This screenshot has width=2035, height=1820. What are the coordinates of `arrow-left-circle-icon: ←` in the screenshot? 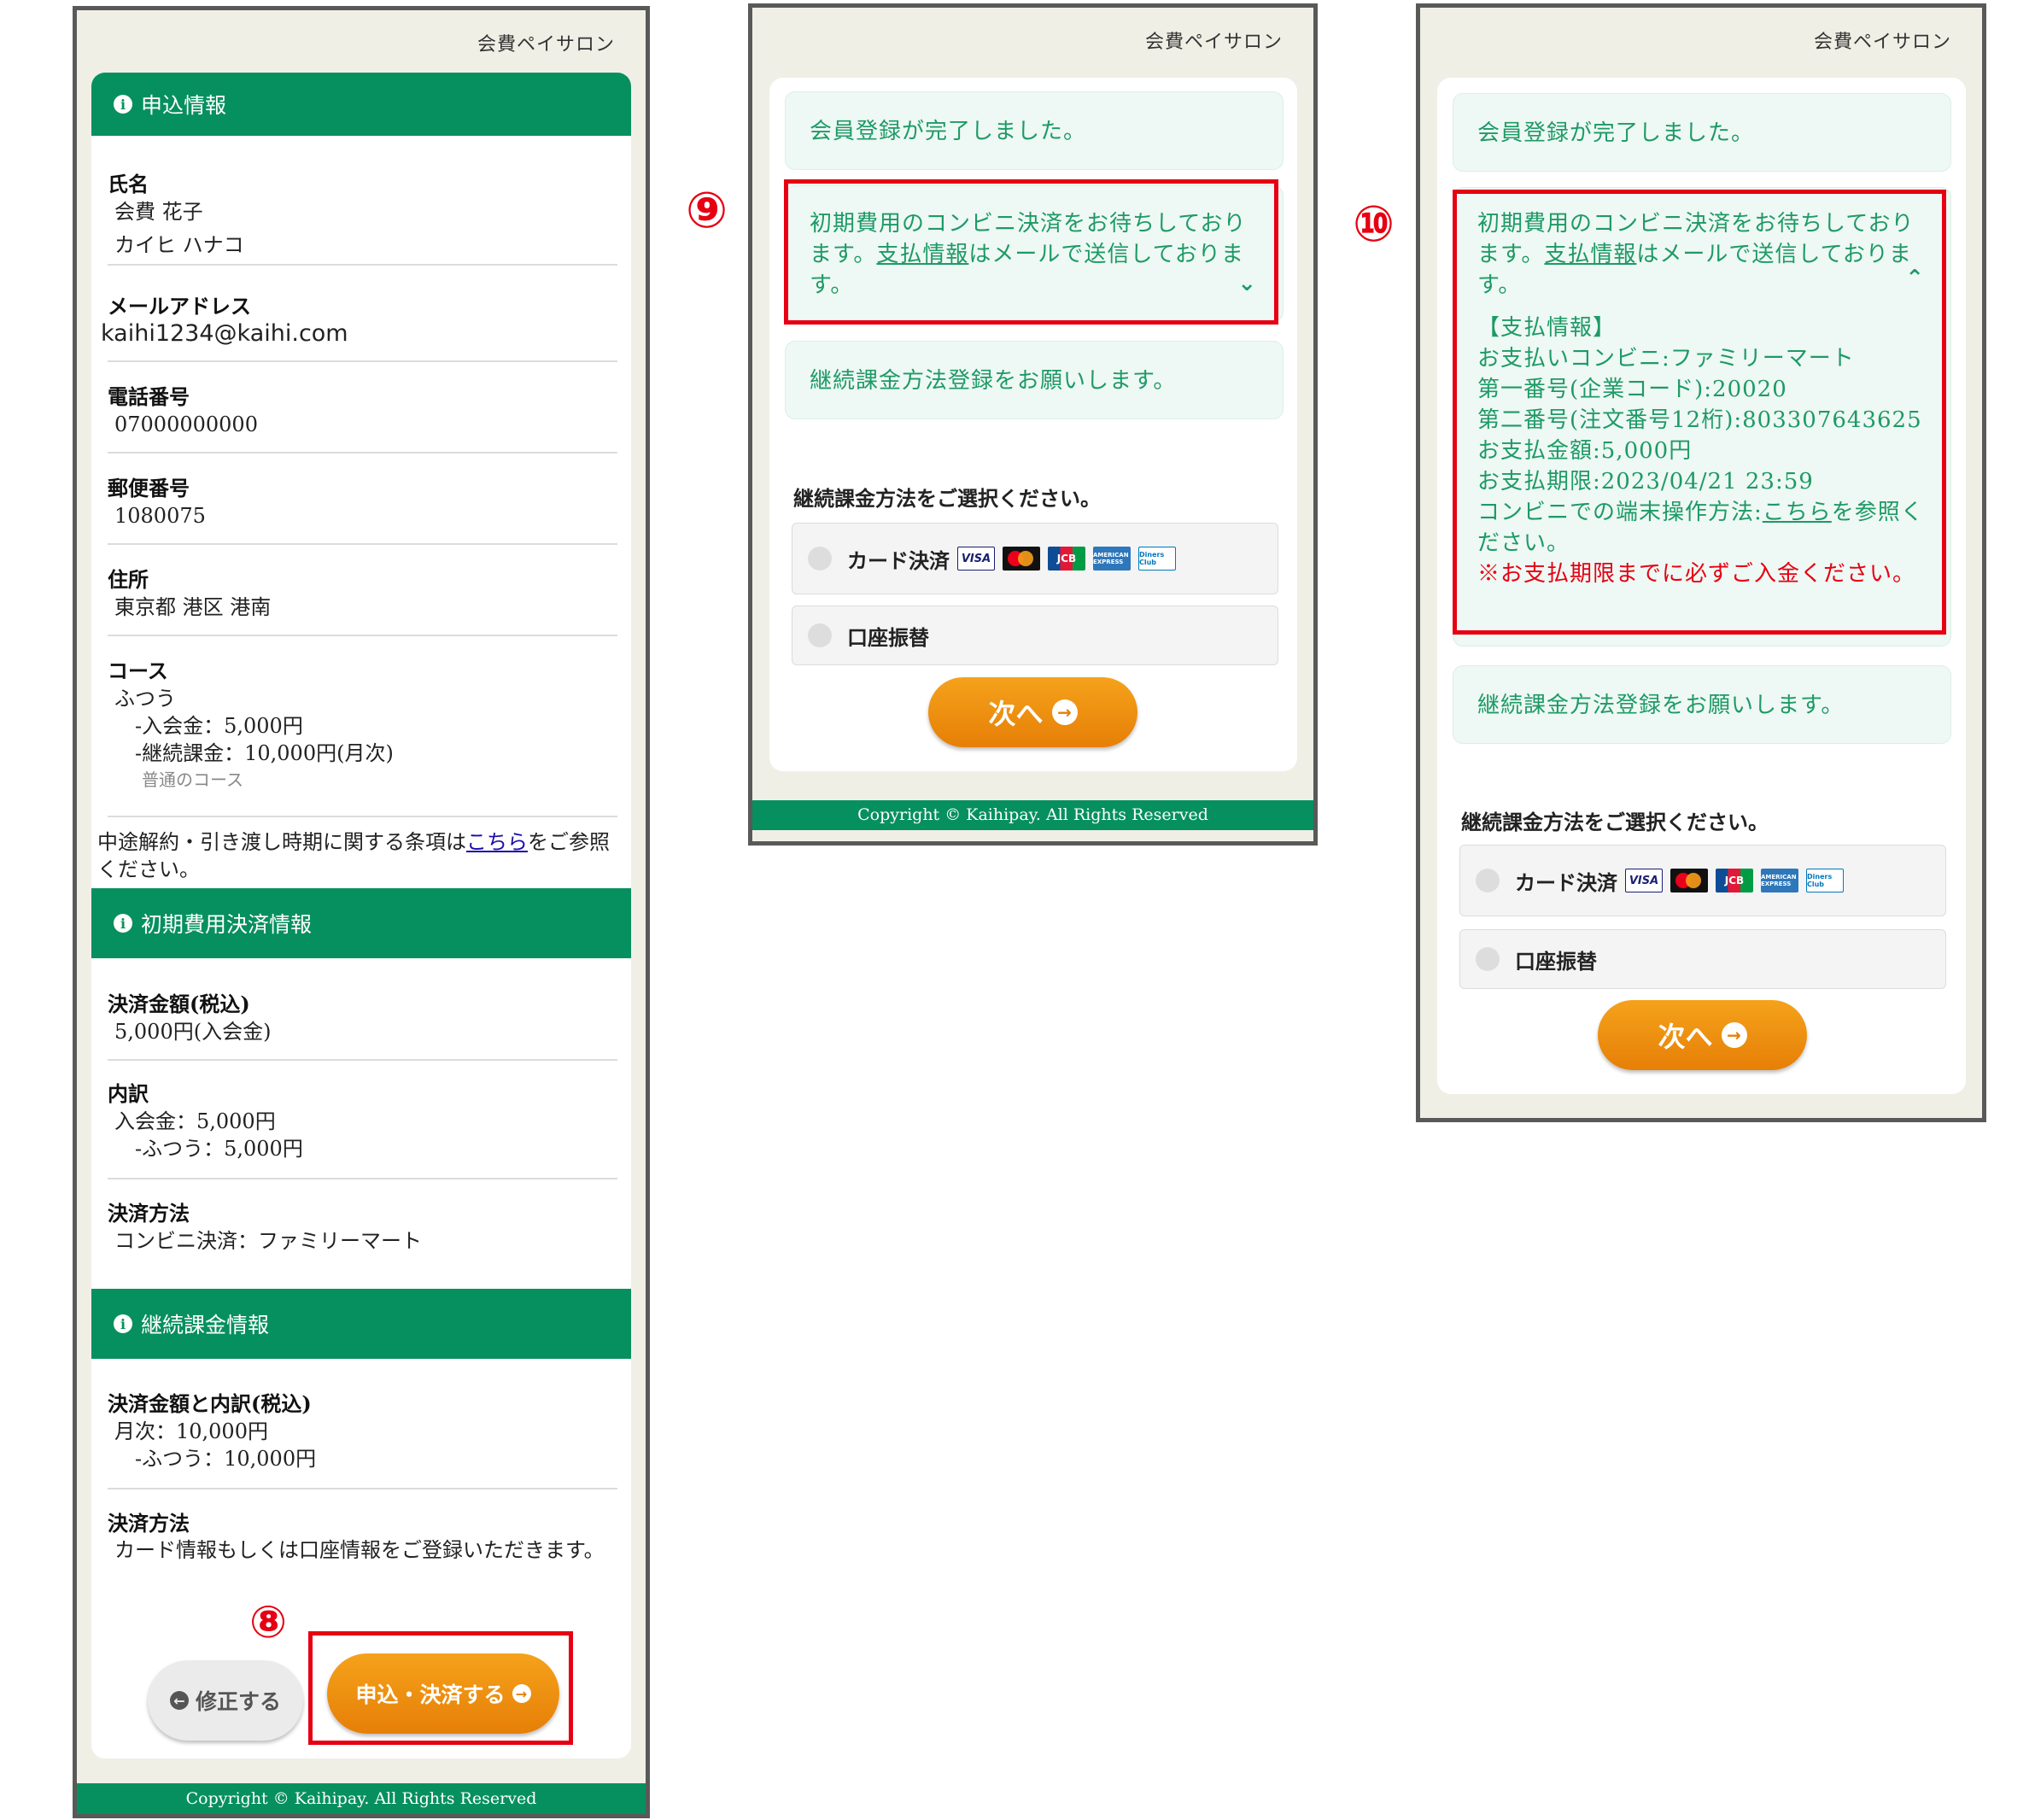 It's located at (179, 1701).